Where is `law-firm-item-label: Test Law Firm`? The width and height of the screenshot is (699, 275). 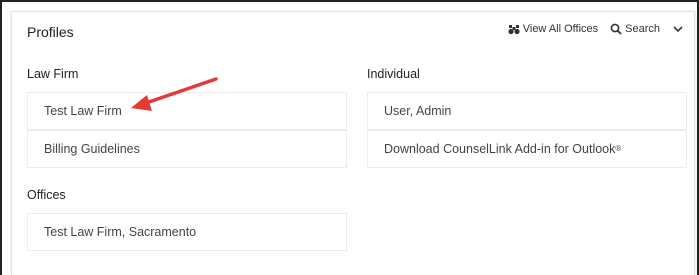 law-firm-item-label: Test Law Firm is located at coordinates (83, 111).